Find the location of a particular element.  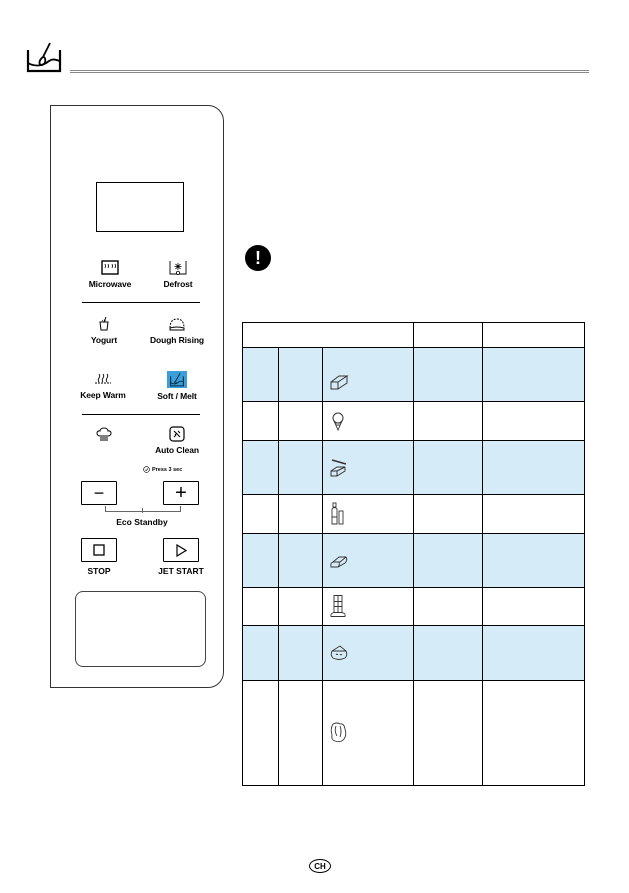

auto-clean-button: Auto Clean is located at coordinates (177, 440).